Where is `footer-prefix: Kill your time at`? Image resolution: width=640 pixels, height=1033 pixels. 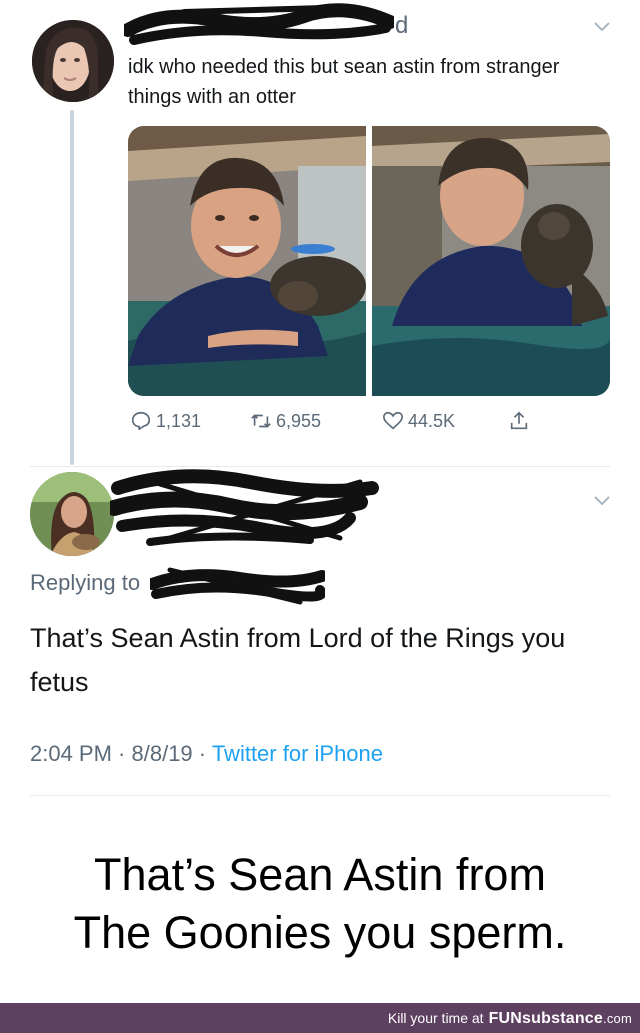 footer-prefix: Kill your time at is located at coordinates (435, 1018).